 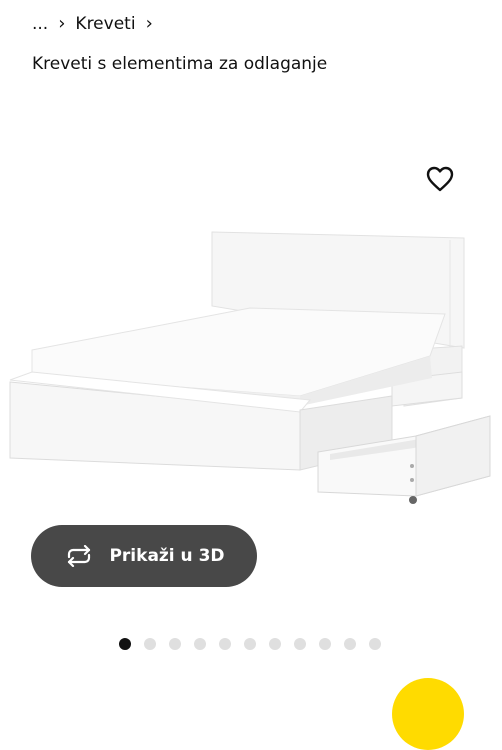 I want to click on view-in-3d-button: Prikaži u 3D, so click(x=144, y=556).